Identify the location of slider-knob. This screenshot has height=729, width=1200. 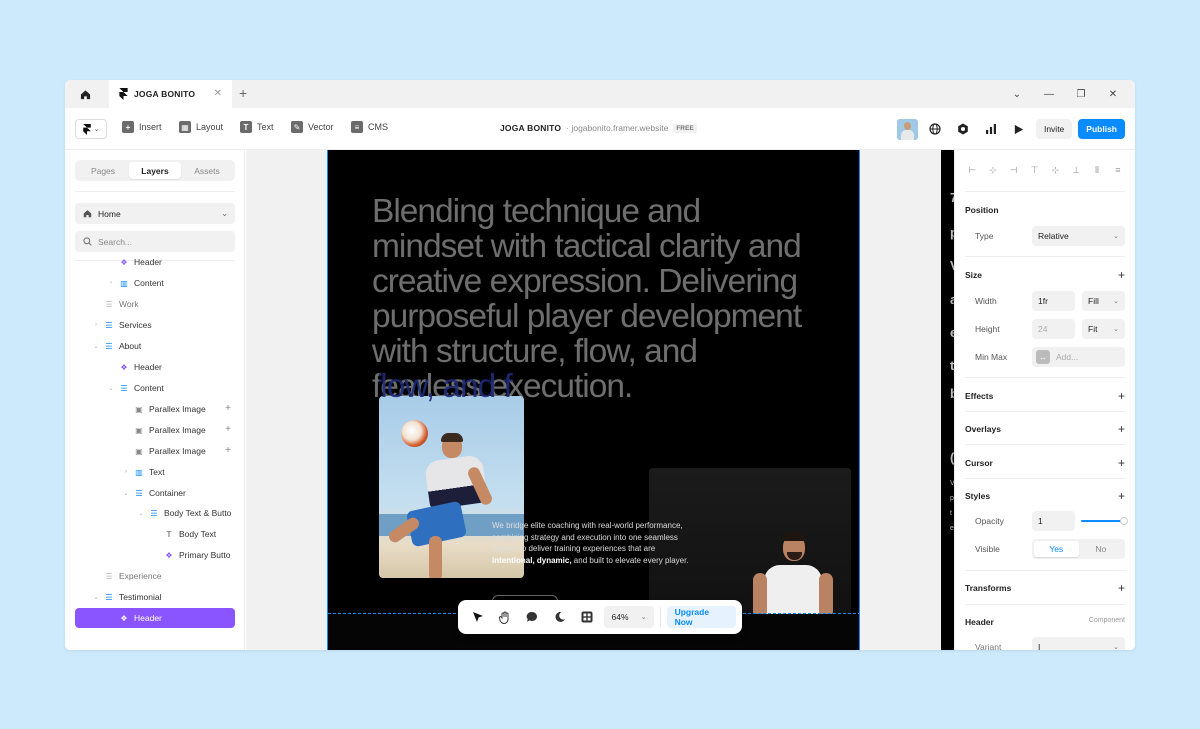
(1124, 521).